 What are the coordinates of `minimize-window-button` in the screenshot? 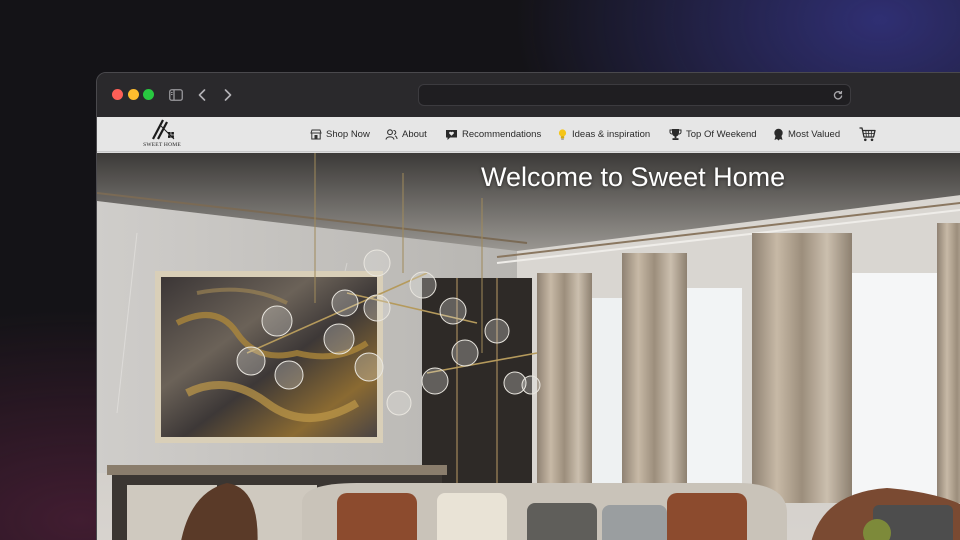 It's located at (133, 94).